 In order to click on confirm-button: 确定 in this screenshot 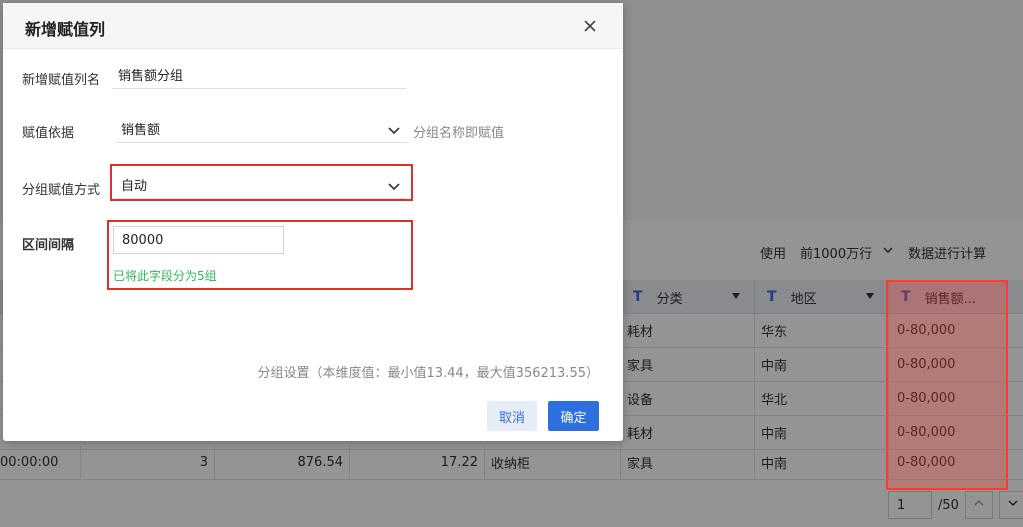, I will do `click(573, 416)`.